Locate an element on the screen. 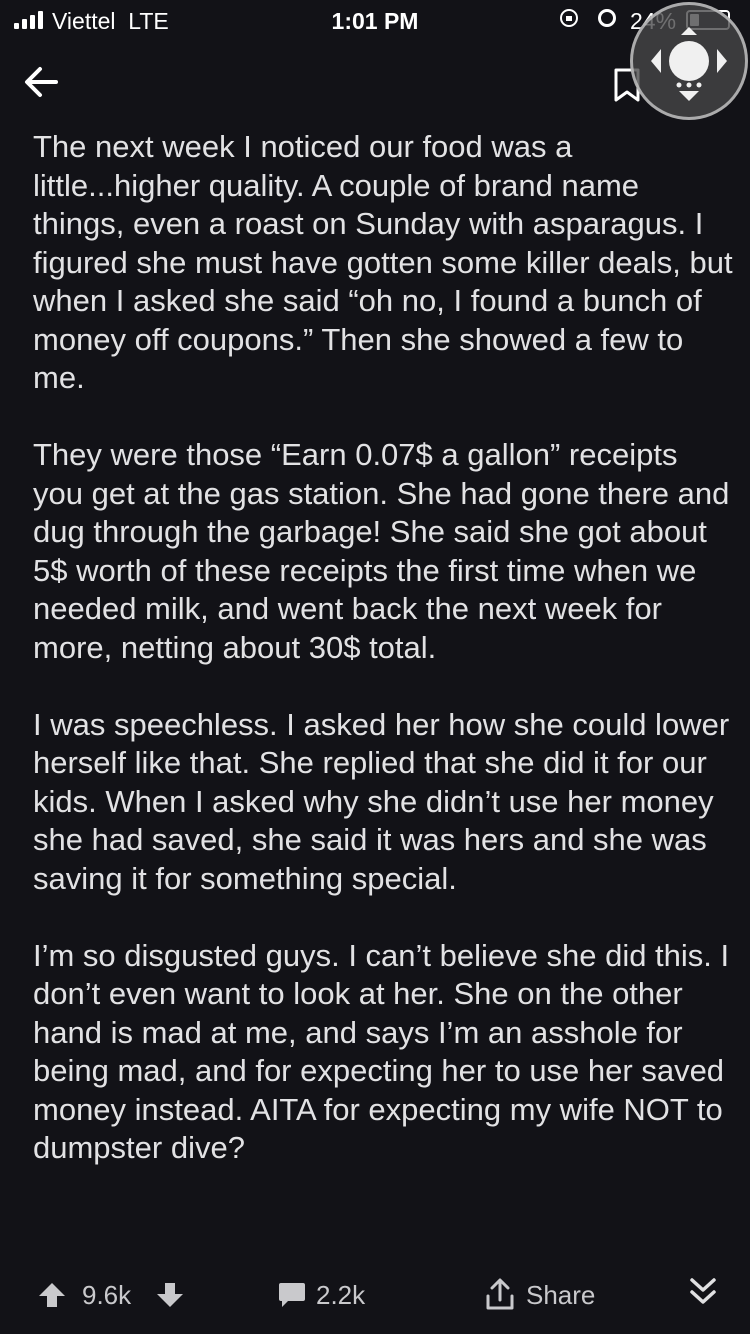 Image resolution: width=750 pixels, height=1334 pixels. arrow-left-icon is located at coordinates (41, 82).